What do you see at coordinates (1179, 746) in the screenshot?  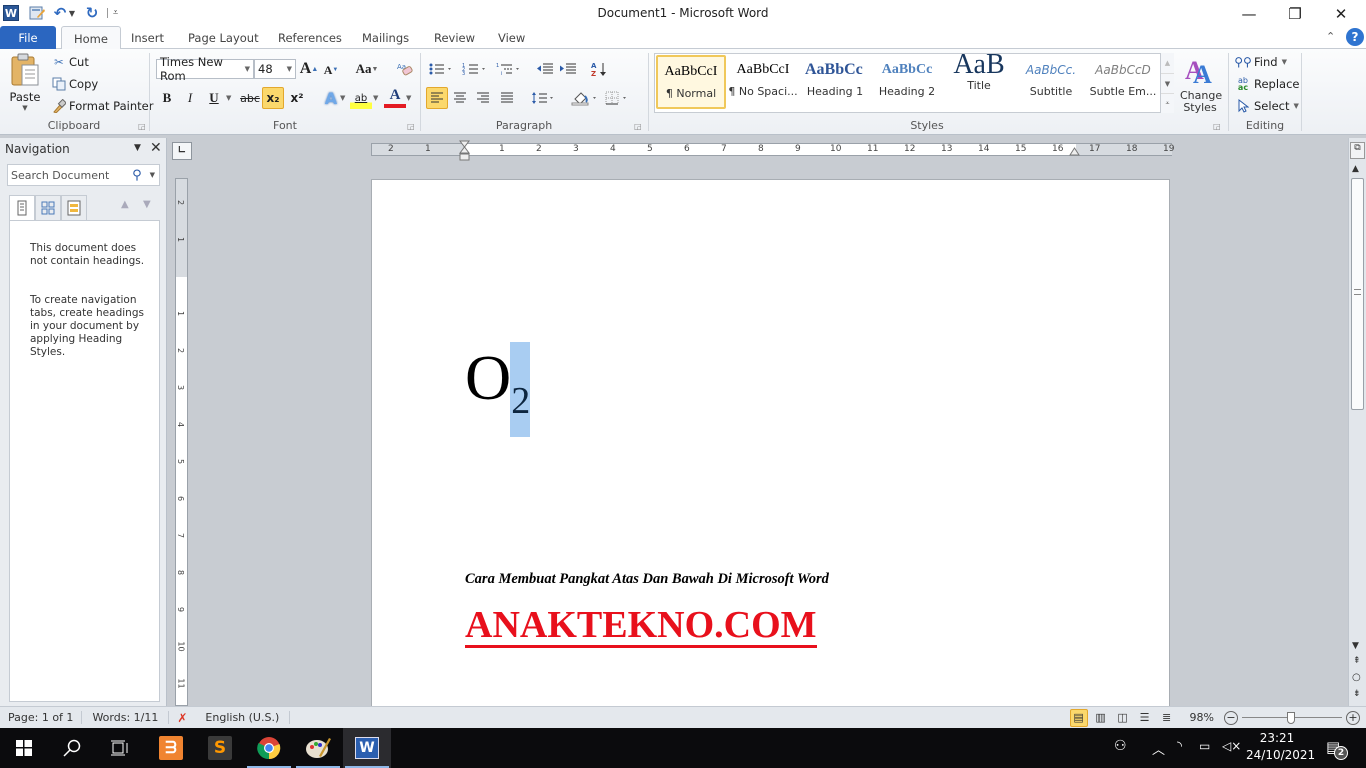 I see `wifi-icon: ◝` at bounding box center [1179, 746].